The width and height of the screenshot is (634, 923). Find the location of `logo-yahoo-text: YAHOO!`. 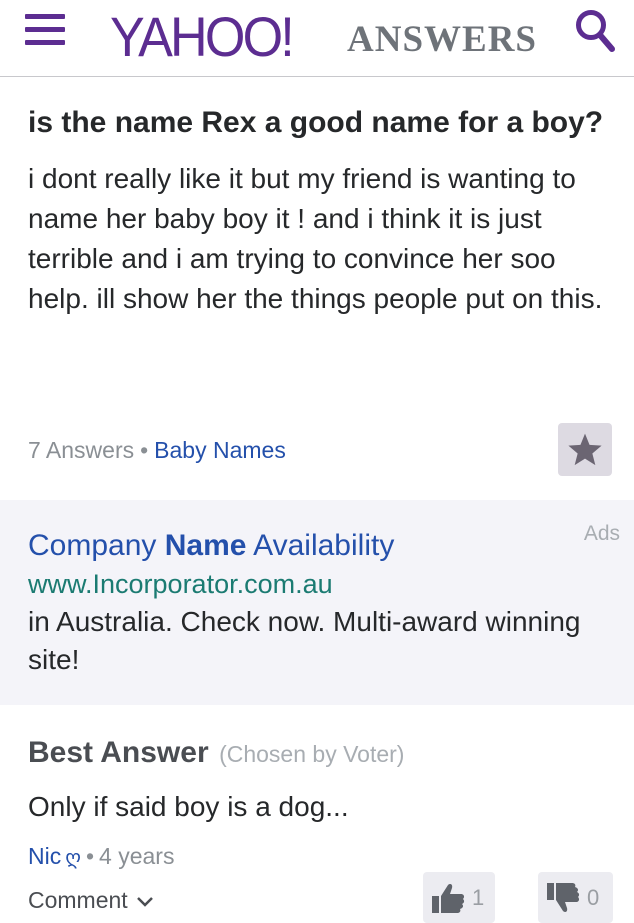

logo-yahoo-text: YAHOO! is located at coordinates (202, 36).